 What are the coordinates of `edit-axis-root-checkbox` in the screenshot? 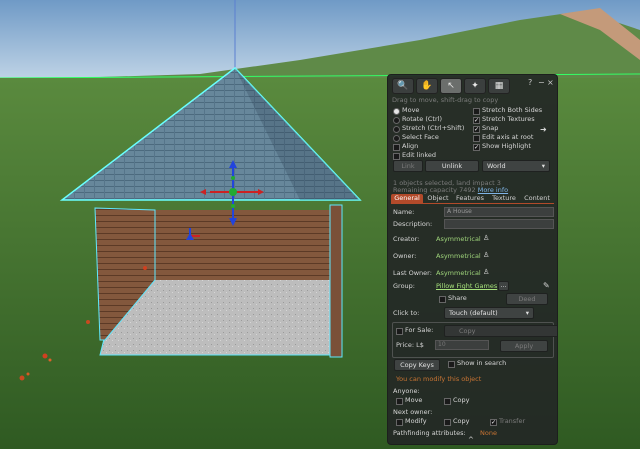 It's located at (476, 138).